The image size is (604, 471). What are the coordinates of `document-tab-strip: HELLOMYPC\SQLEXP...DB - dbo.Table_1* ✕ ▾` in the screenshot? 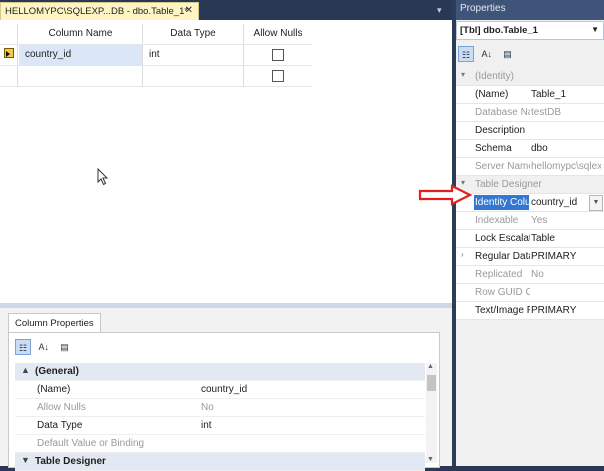 It's located at (226, 10).